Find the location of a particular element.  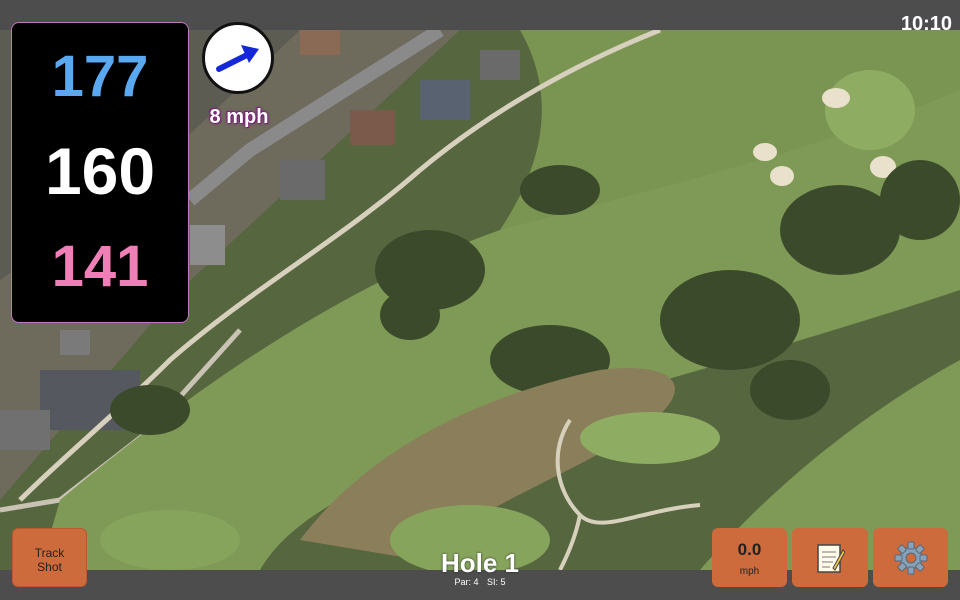

hole-info: Par: 4 SI: 5 is located at coordinates (480, 582).